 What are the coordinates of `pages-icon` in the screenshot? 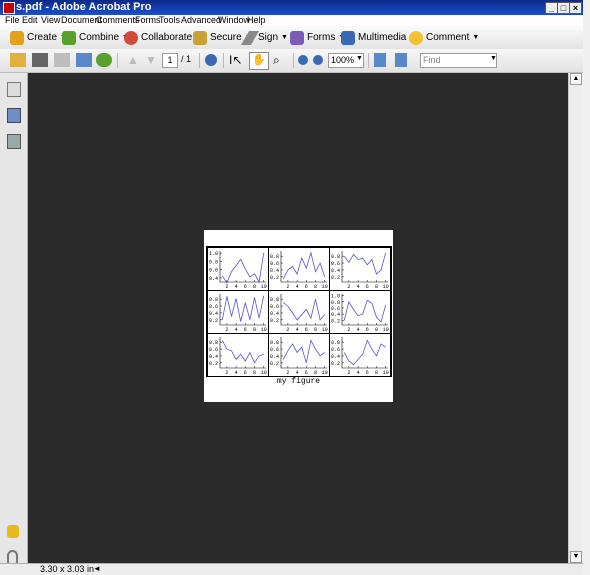 It's located at (14, 89).